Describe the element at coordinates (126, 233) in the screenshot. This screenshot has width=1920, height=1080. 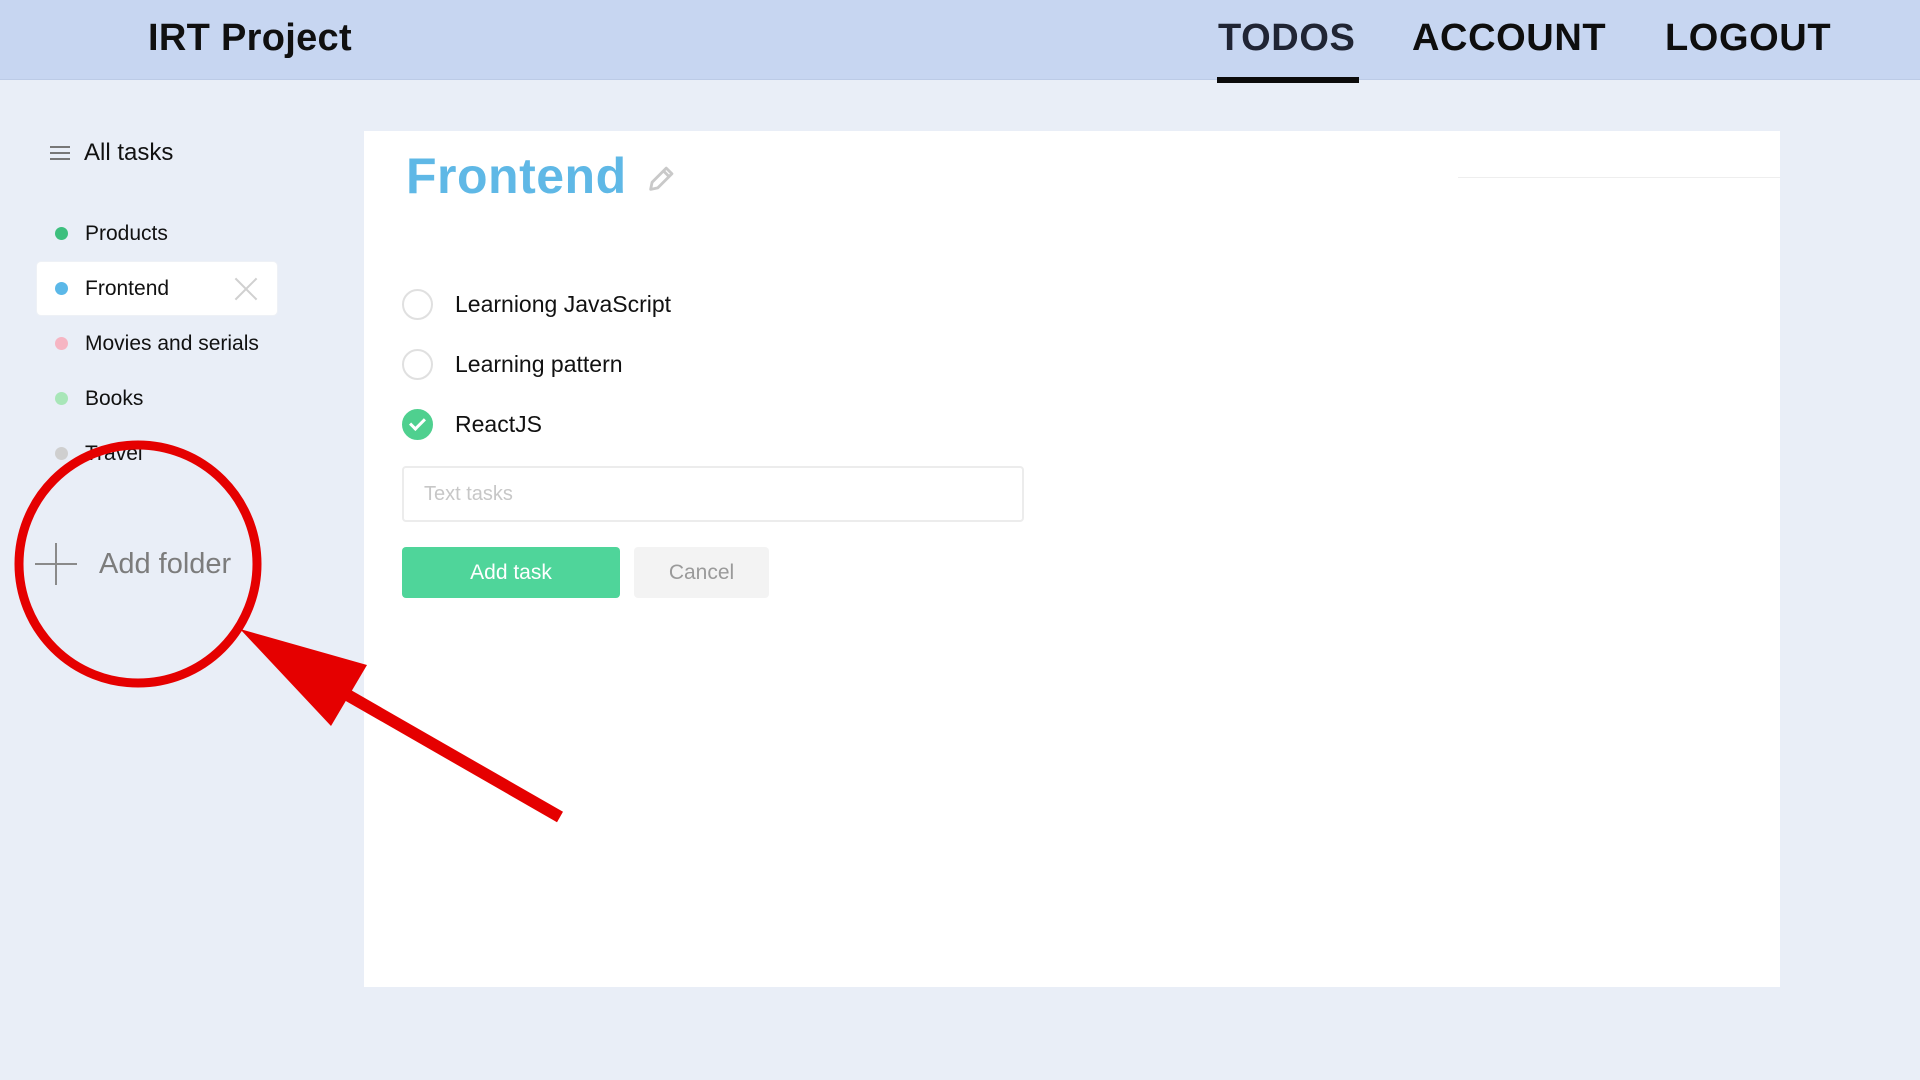
I see `folder-label: Products` at that location.